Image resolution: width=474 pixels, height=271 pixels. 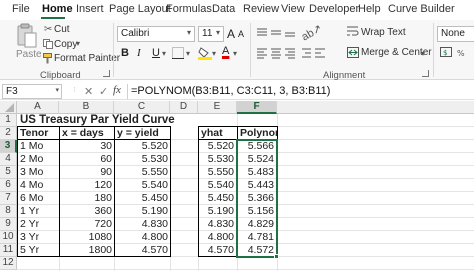 I want to click on cell-yield: 5.540, so click(x=142, y=185).